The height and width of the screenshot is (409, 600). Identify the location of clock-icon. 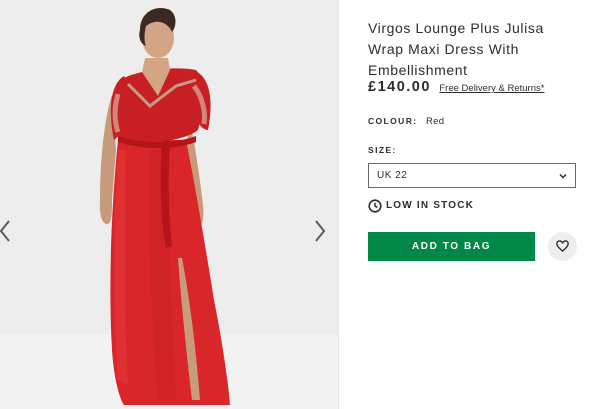
(375, 206).